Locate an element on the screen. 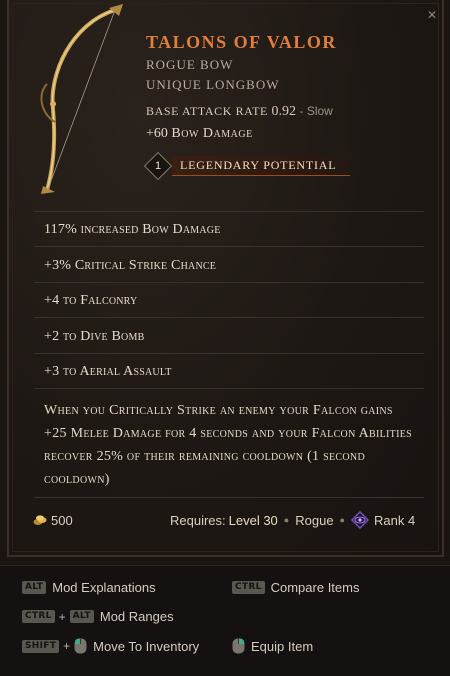  requirements: Requires: Level 30 ● Rogue ● Rank 4 is located at coordinates (292, 520).